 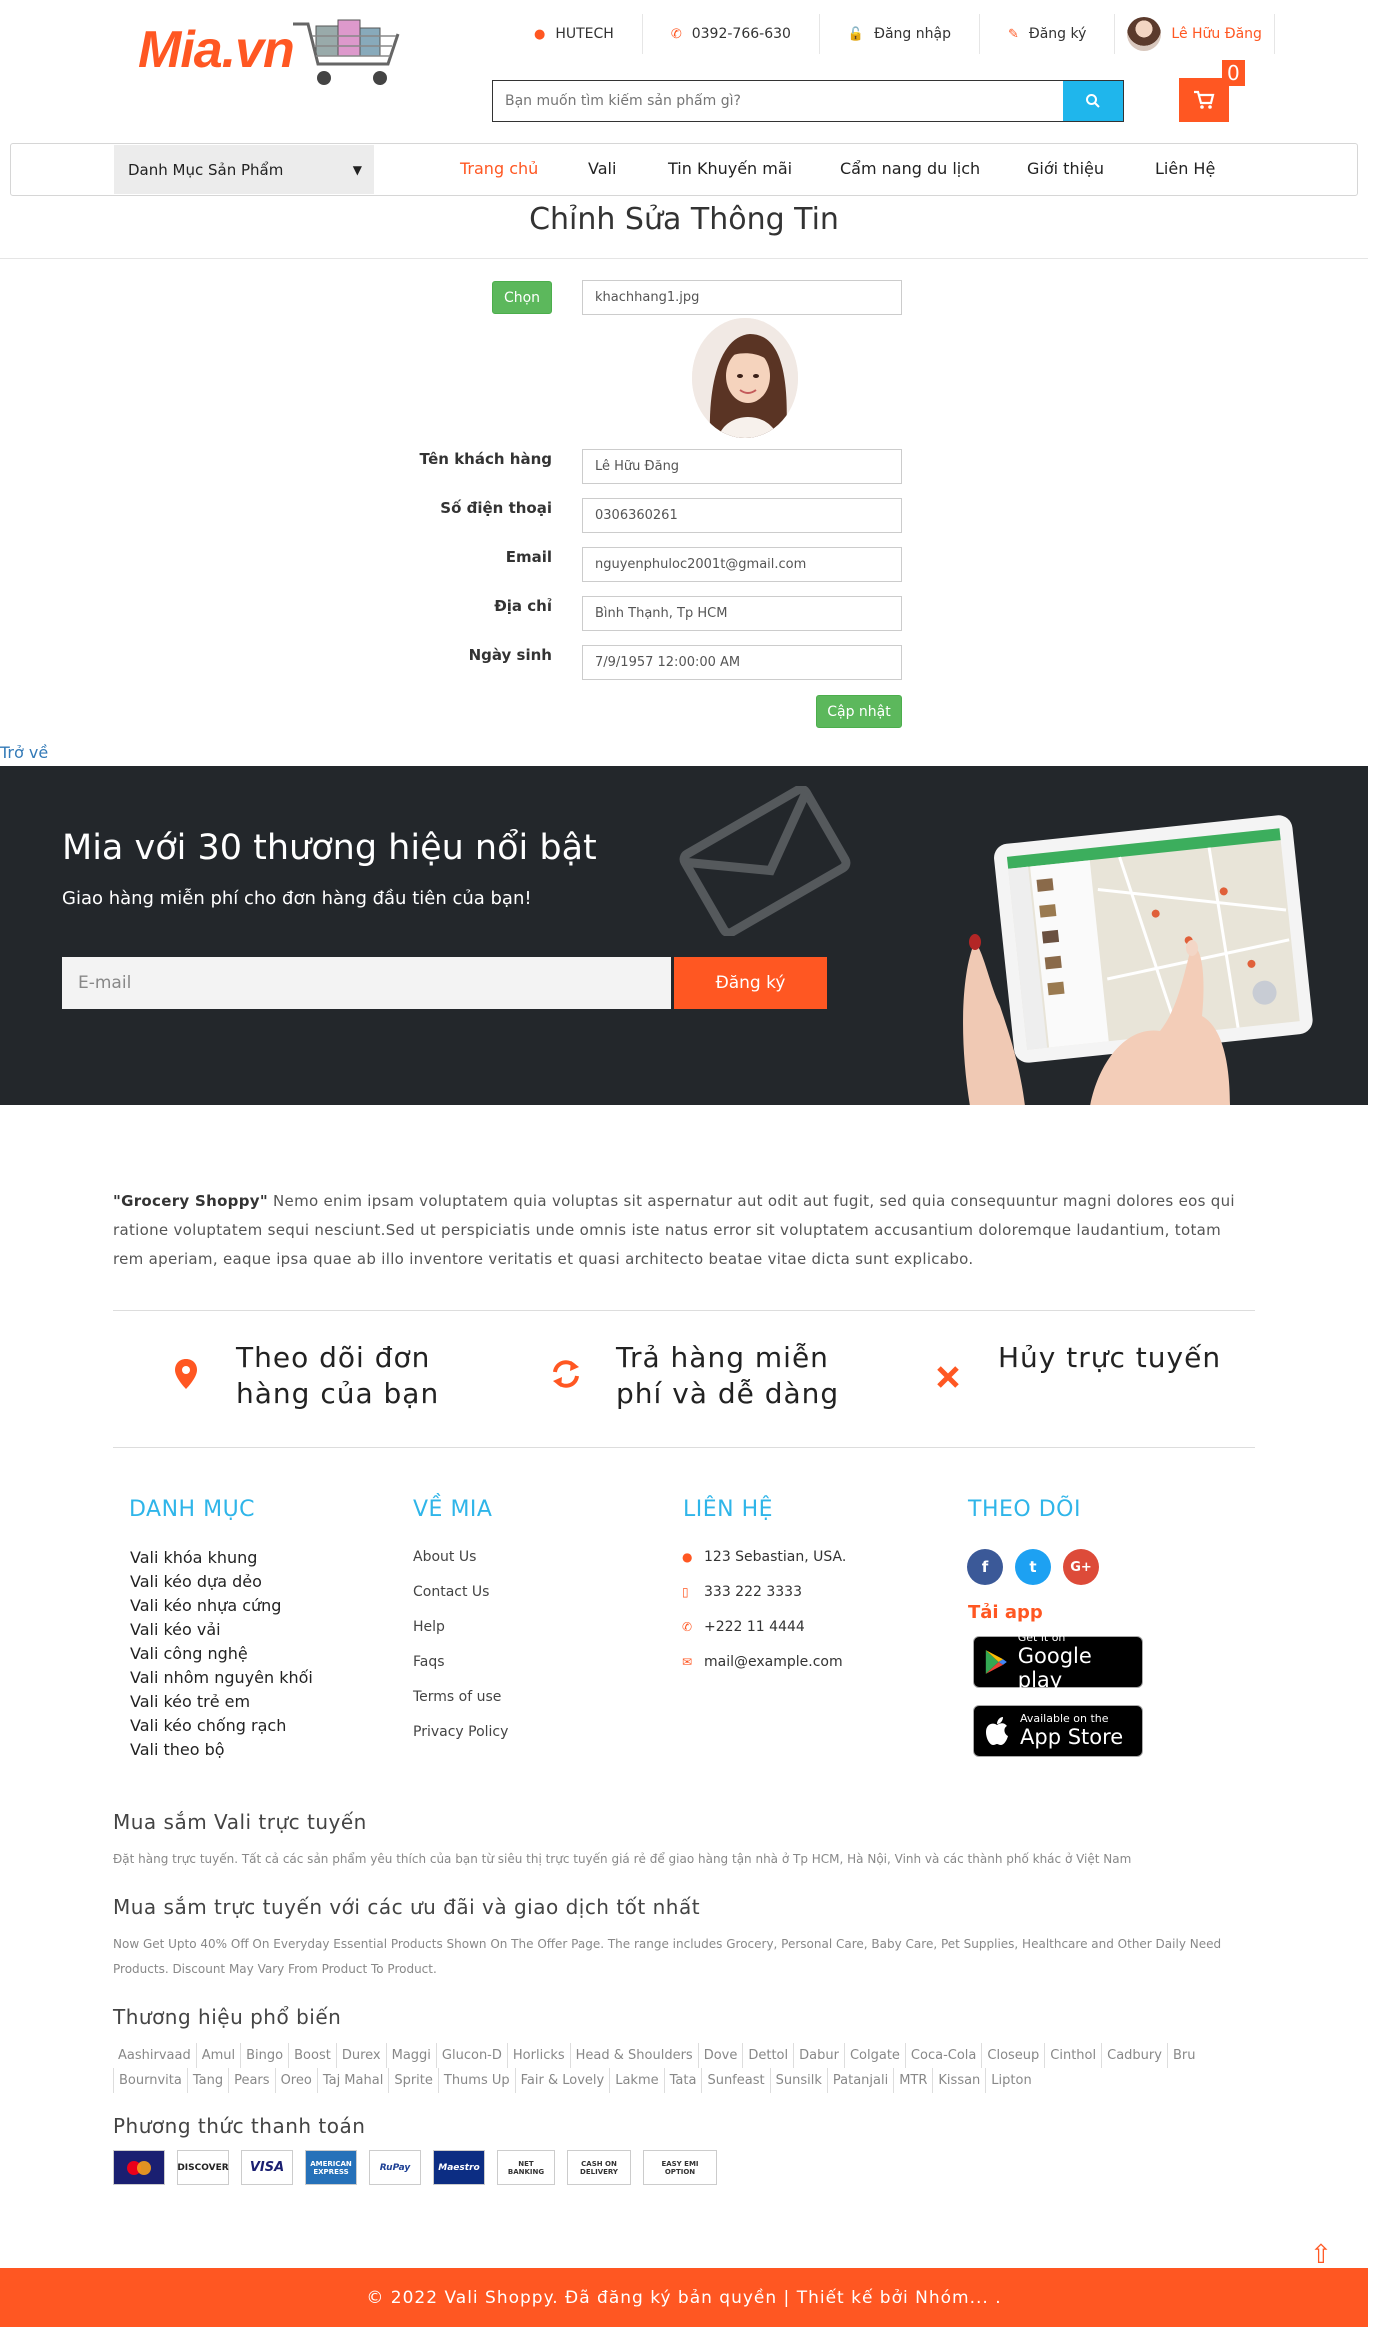 What do you see at coordinates (395, 2167) in the screenshot?
I see `rupay-icon: RuPay` at bounding box center [395, 2167].